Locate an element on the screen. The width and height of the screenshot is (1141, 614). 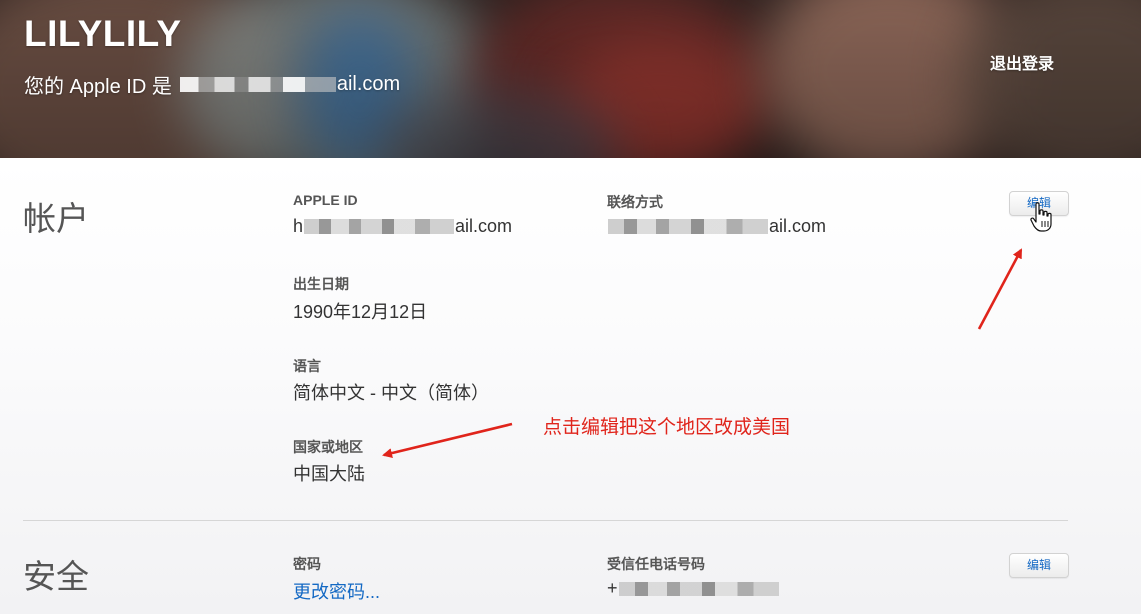
apple-id-value-end: ail.com is located at coordinates (484, 226).